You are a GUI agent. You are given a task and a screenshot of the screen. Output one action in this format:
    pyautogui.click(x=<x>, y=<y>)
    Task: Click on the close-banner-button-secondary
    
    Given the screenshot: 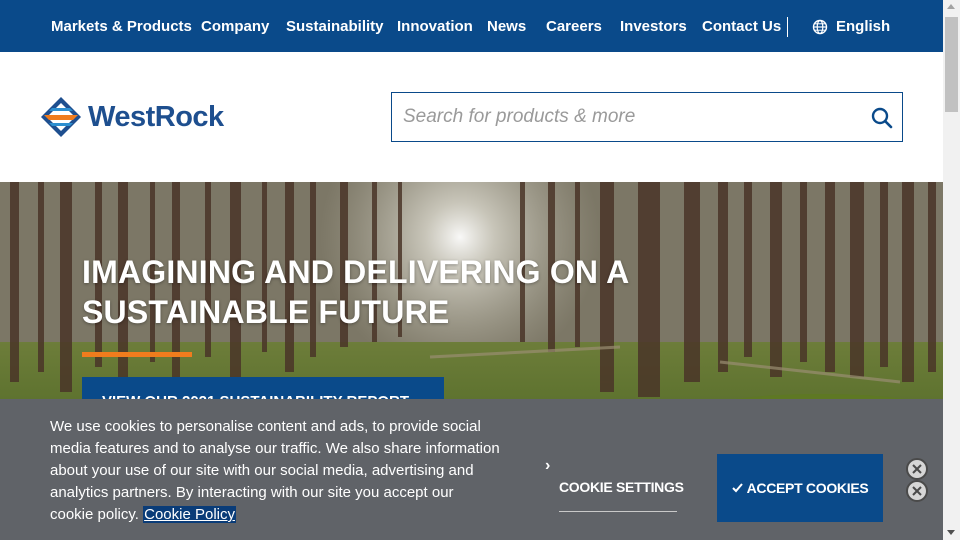 What is the action you would take?
    pyautogui.click(x=917, y=491)
    